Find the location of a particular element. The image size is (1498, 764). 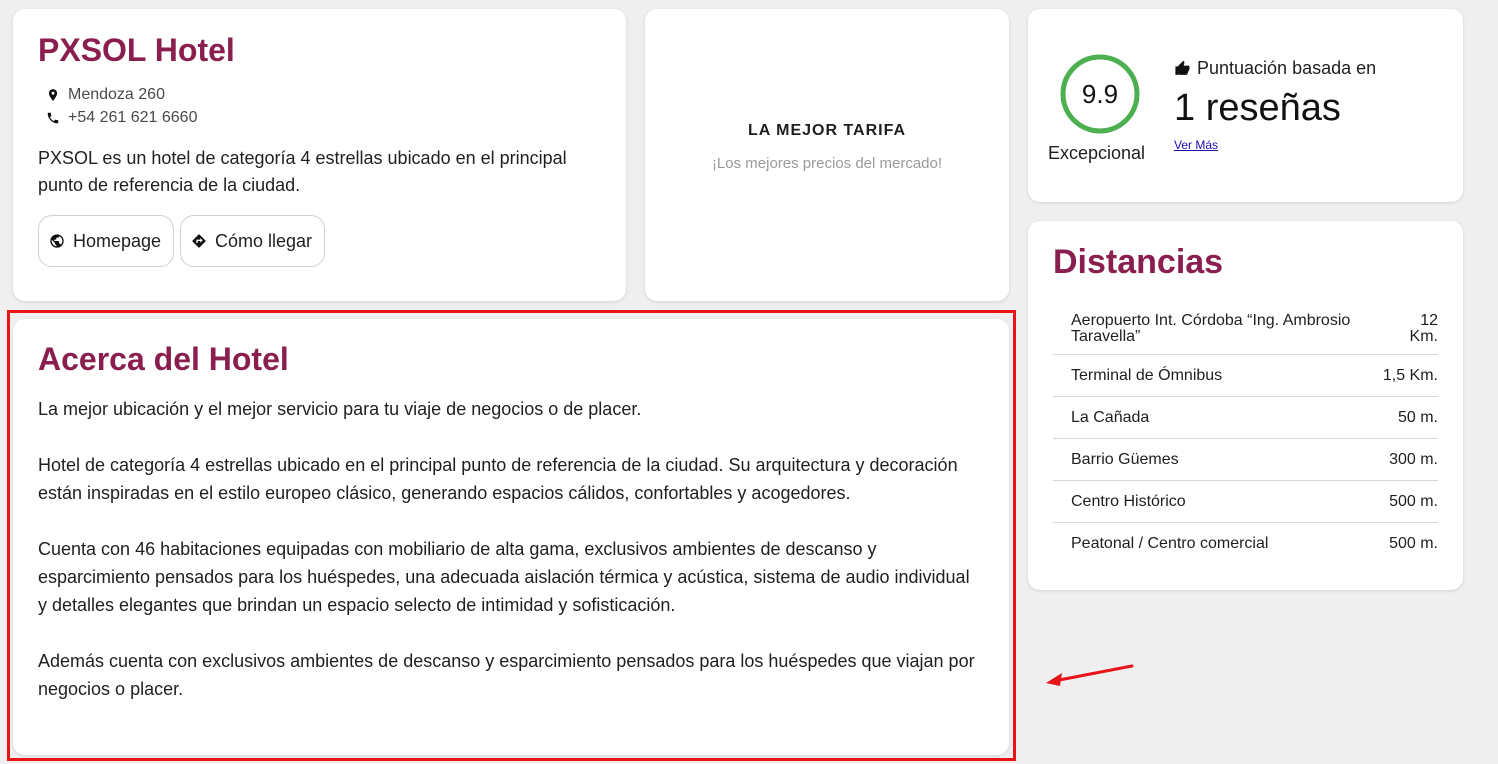

annotation-arrow-icon is located at coordinates (1090, 675).